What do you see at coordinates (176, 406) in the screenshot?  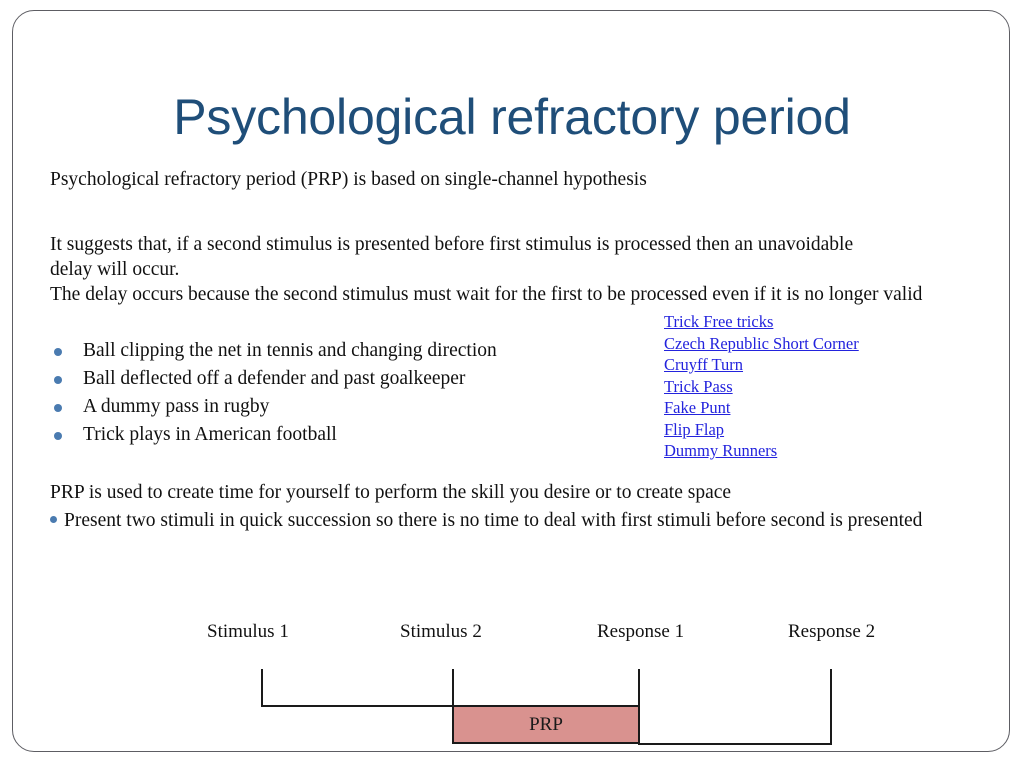 I see `list-item-label: A dummy pass in rugby` at bounding box center [176, 406].